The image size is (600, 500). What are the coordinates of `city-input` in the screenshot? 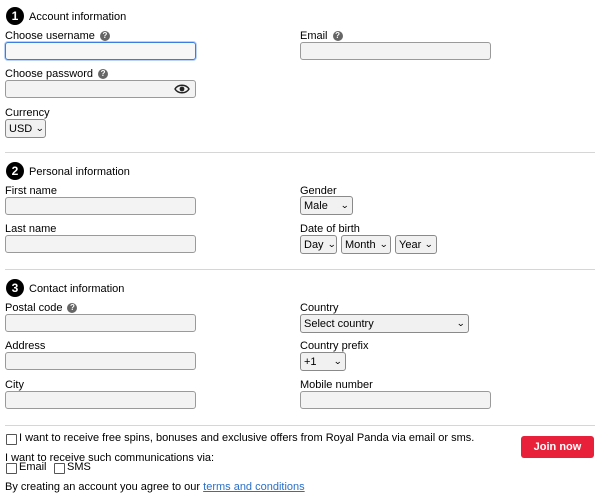 It's located at (100, 400).